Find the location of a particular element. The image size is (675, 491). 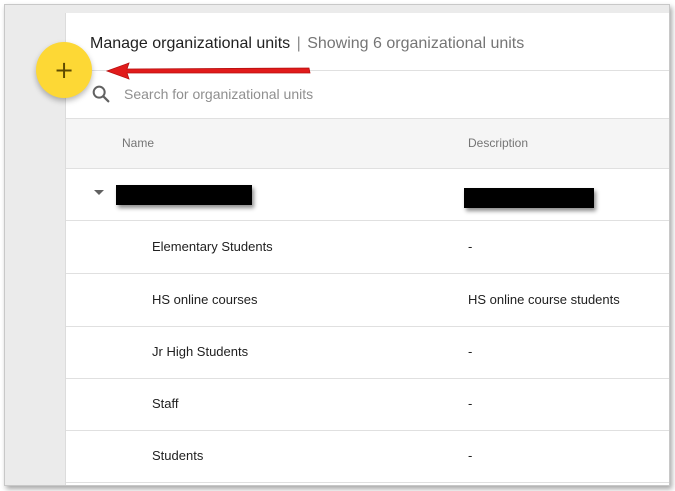

table-row: Students - is located at coordinates (367, 456).